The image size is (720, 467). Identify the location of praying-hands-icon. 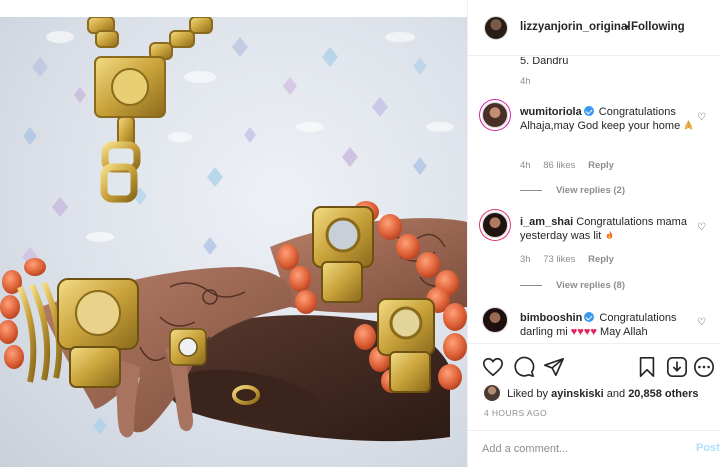
(689, 125).